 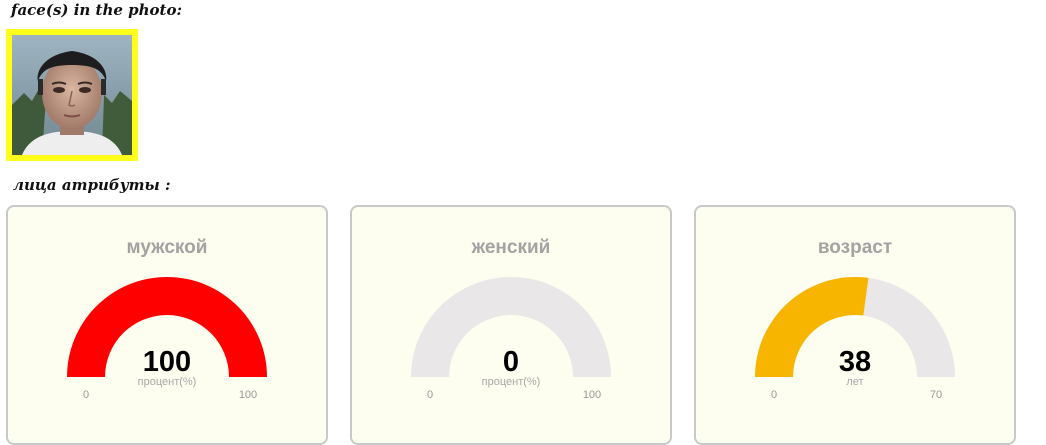 I want to click on gauge-value: 100, so click(x=167, y=362).